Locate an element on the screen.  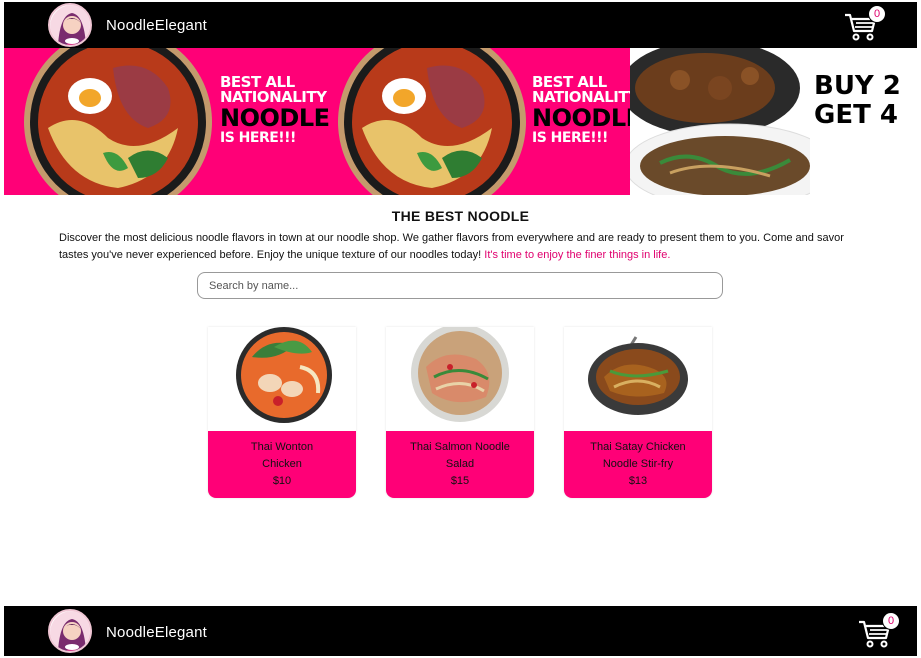
product-card: Thai Salmon Noodle Salad $15 is located at coordinates (460, 412).